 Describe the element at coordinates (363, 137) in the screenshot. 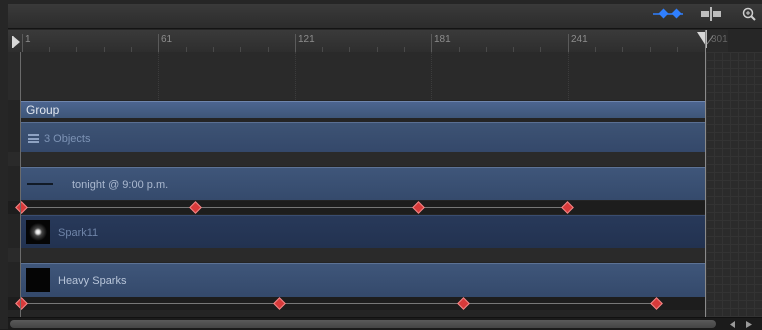

I see `objects-track-bar: 3 Objects` at that location.